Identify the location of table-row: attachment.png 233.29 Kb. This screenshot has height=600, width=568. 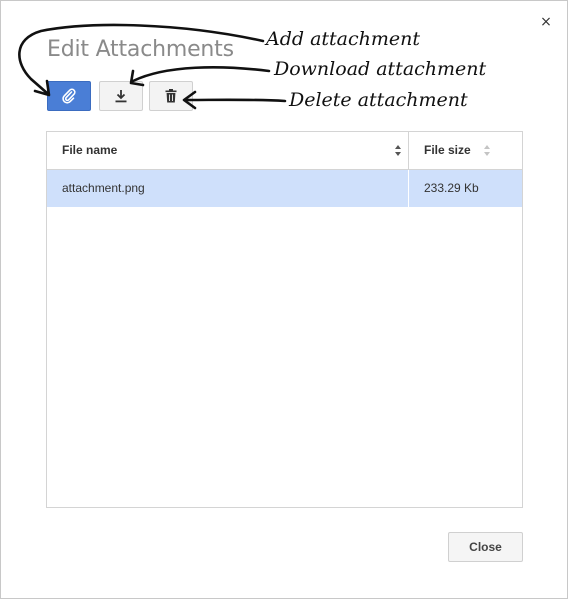
(284, 188).